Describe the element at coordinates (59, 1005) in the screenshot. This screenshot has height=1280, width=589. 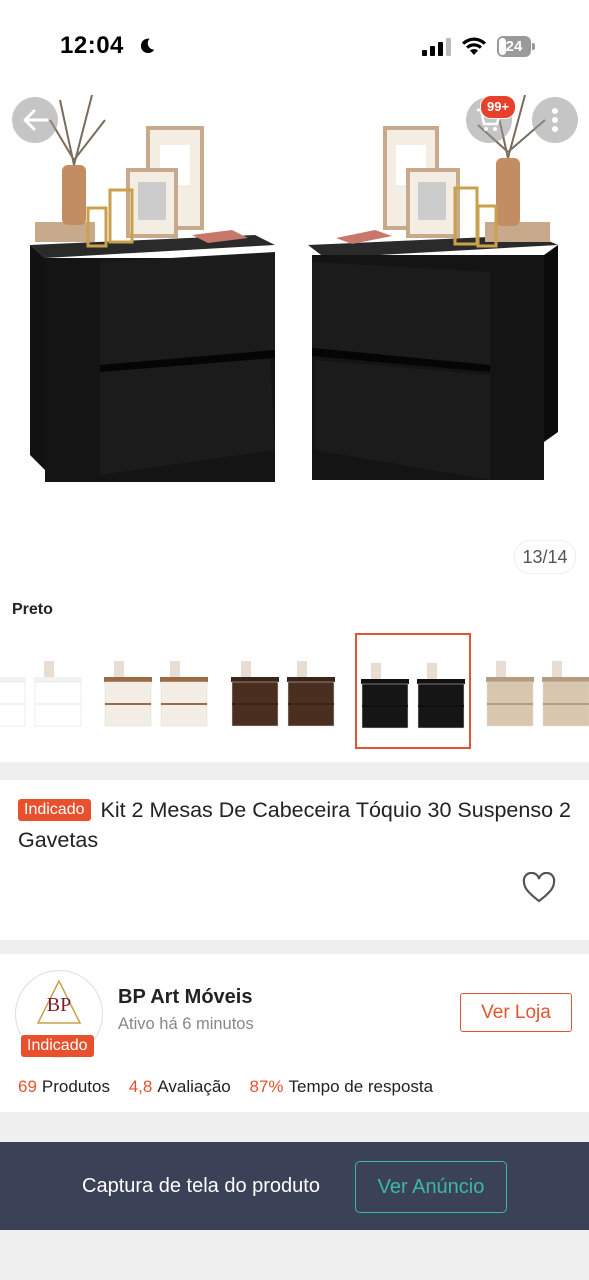
I see `seller-logo-text: BP` at that location.